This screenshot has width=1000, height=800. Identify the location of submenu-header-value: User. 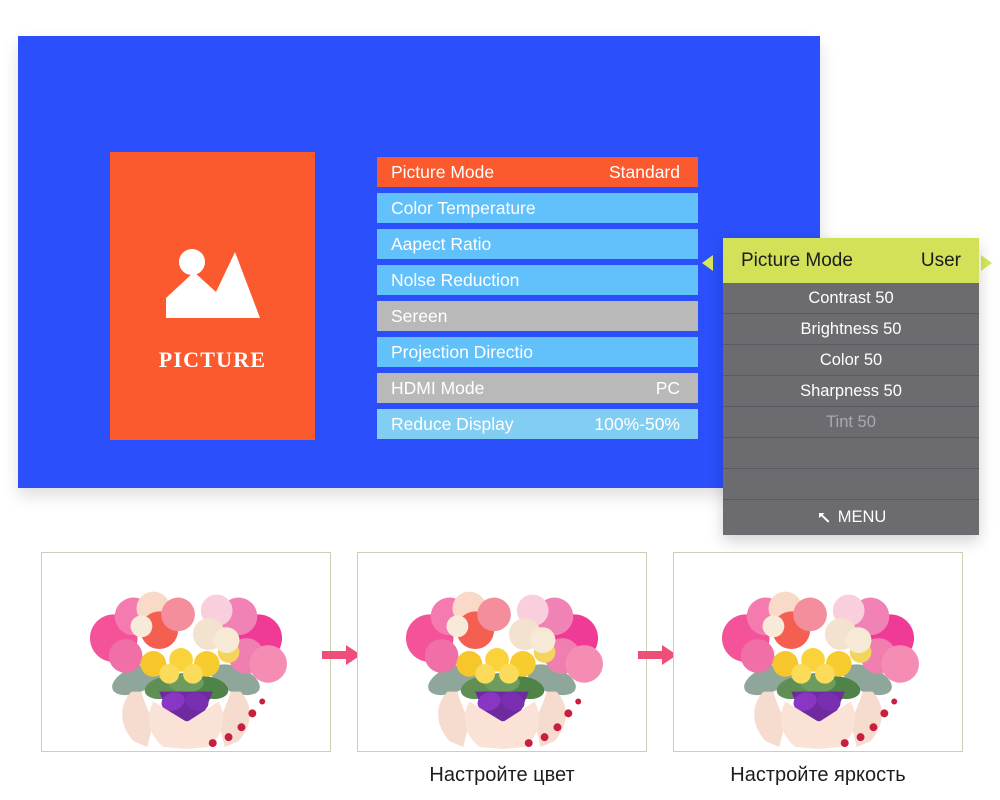
(940, 260).